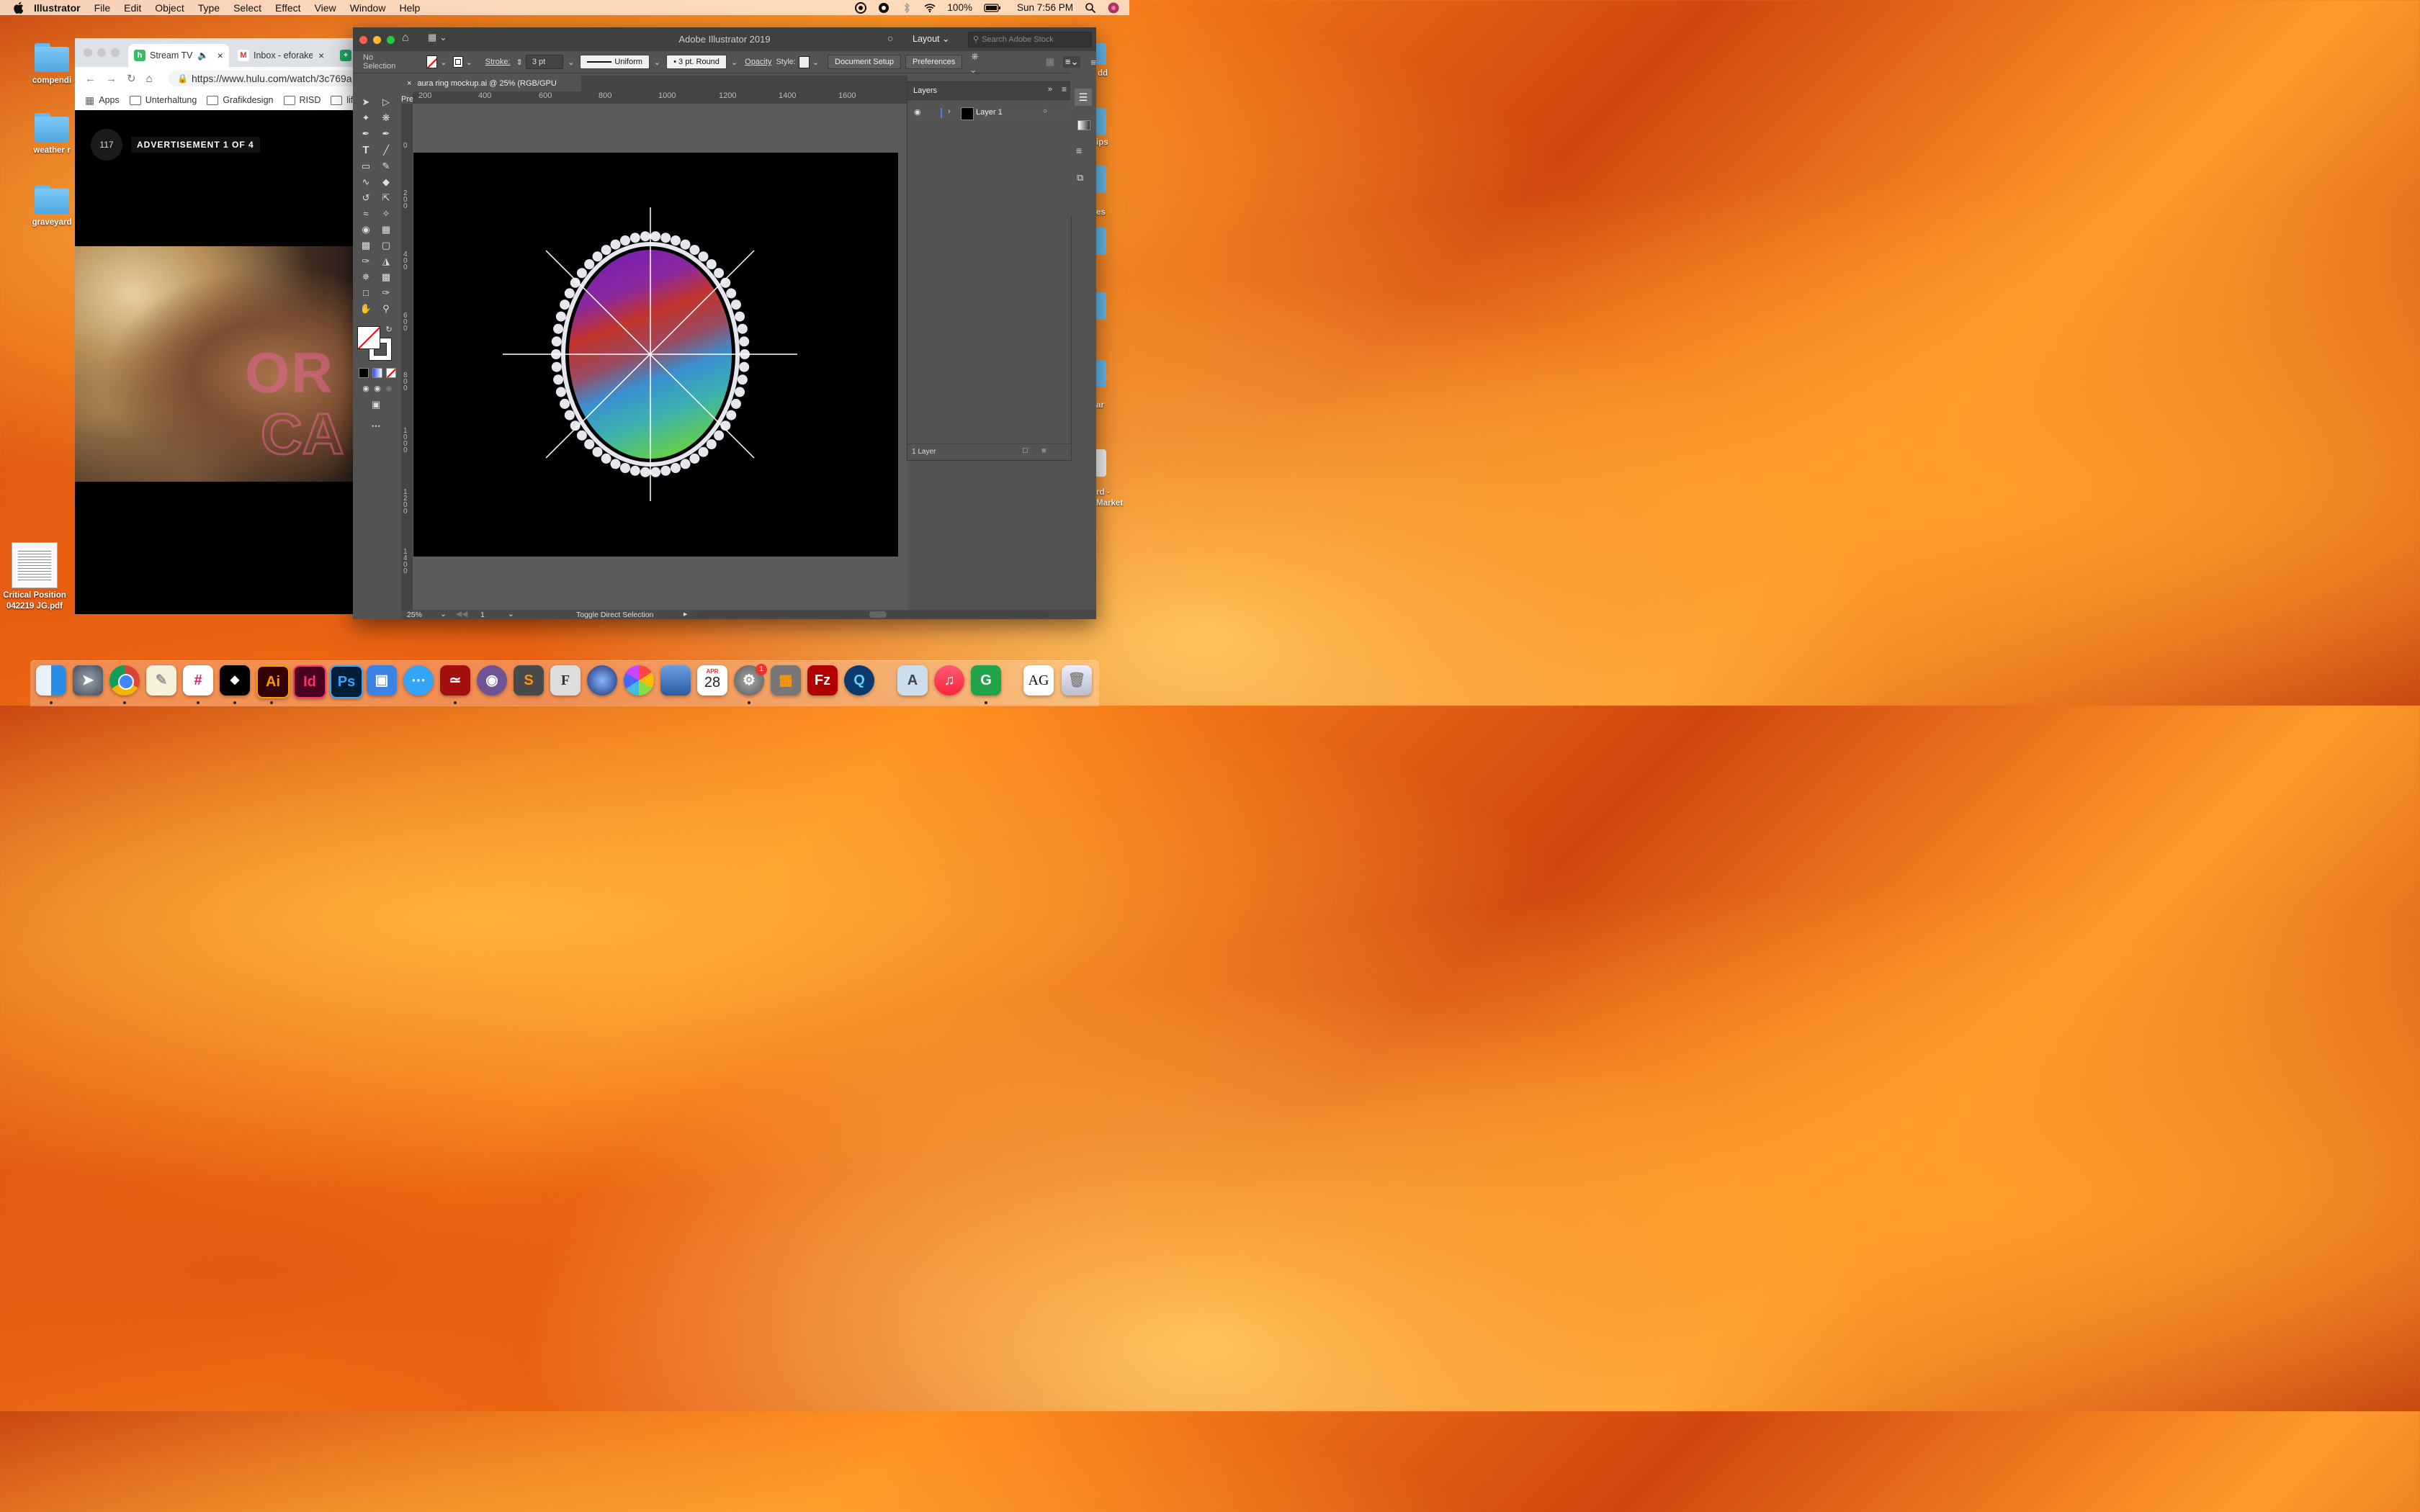  What do you see at coordinates (815, 62) in the screenshot?
I see `style-dropdown-icon: ⌄` at bounding box center [815, 62].